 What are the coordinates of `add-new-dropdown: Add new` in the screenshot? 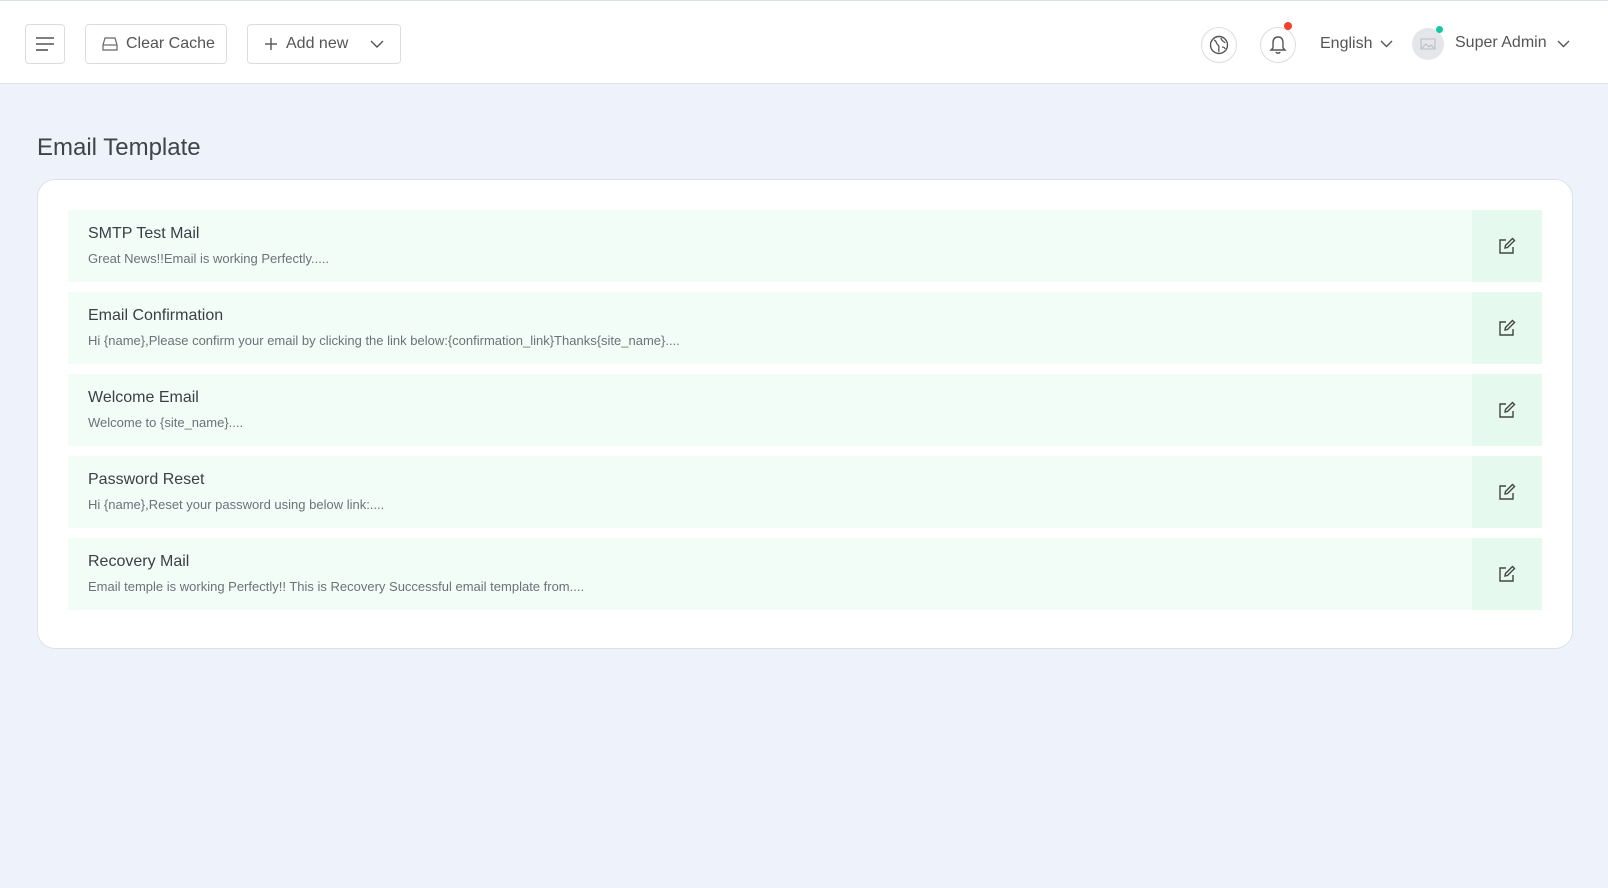 It's located at (324, 44).